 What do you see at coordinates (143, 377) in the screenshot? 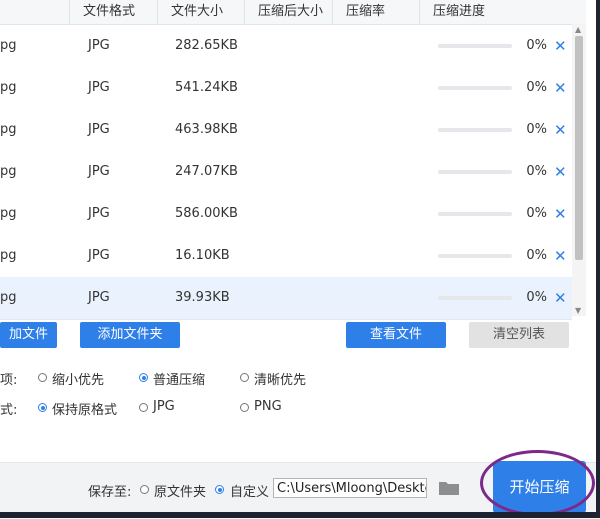
I see `radio-compress-normal` at bounding box center [143, 377].